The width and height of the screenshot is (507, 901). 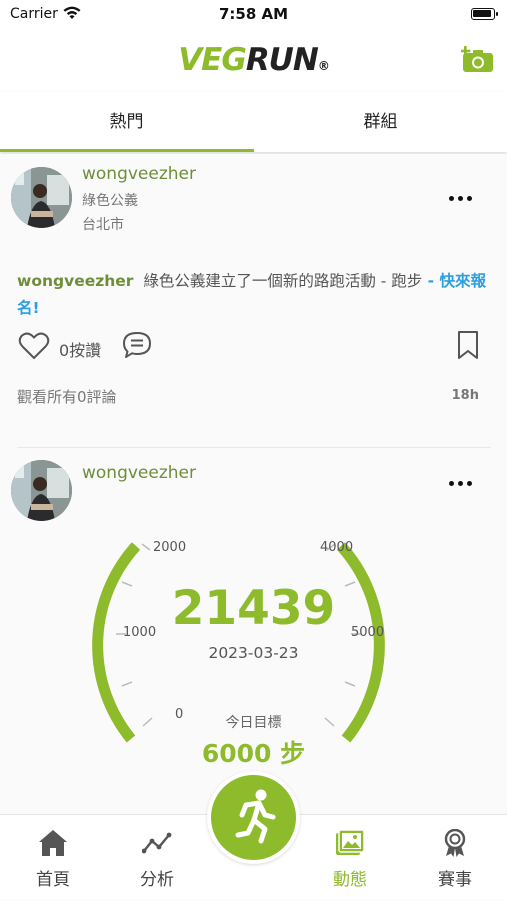 I want to click on home-icon, so click(x=53, y=843).